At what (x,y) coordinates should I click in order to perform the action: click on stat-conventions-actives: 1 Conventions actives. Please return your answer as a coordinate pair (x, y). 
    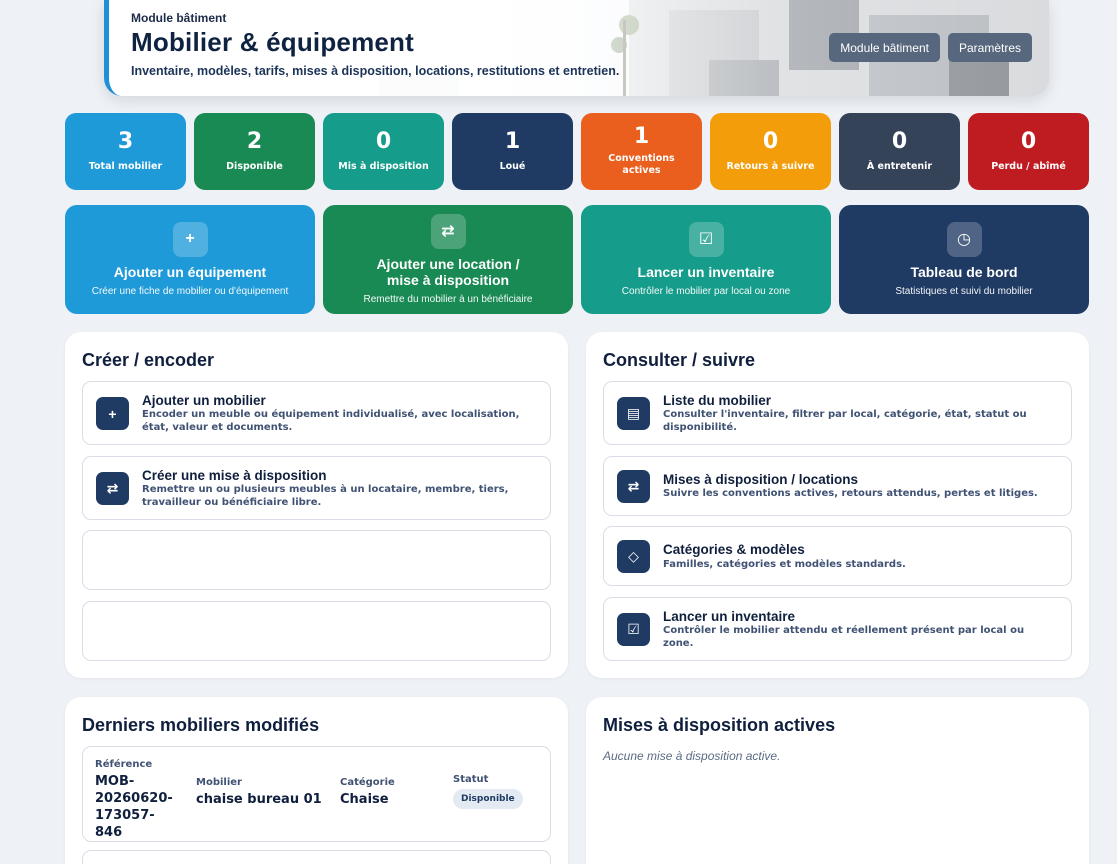
    Looking at the image, I should click on (641, 151).